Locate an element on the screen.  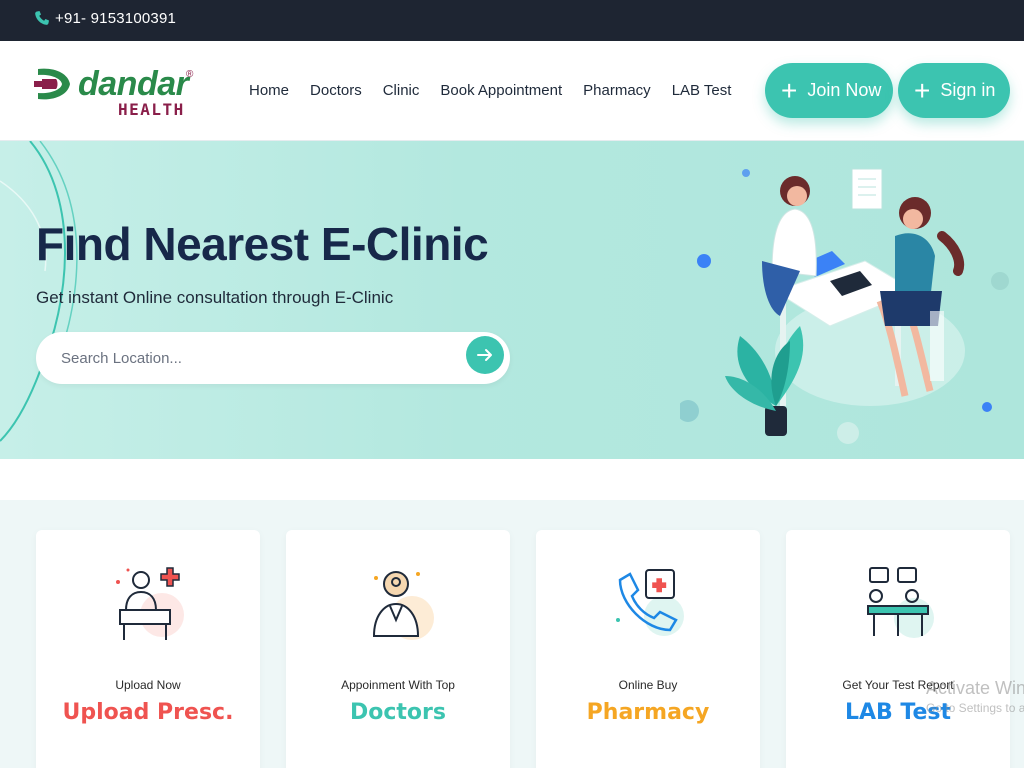
service-big-doctors: Doctors is located at coordinates (398, 712).